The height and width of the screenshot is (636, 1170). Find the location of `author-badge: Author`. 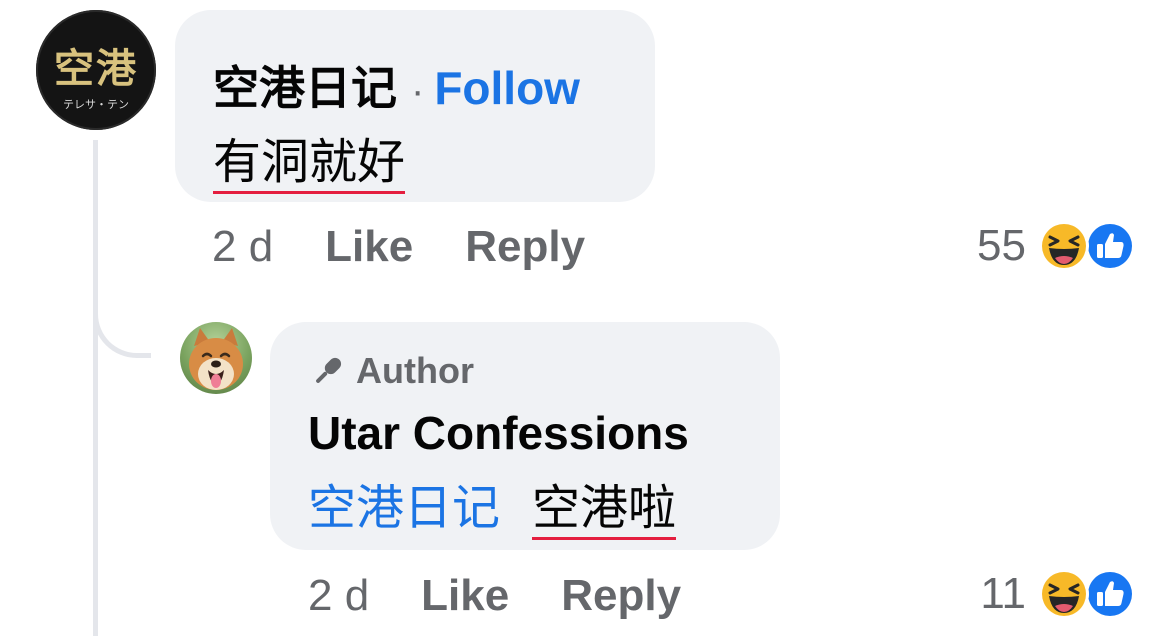

author-badge: Author is located at coordinates (391, 371).